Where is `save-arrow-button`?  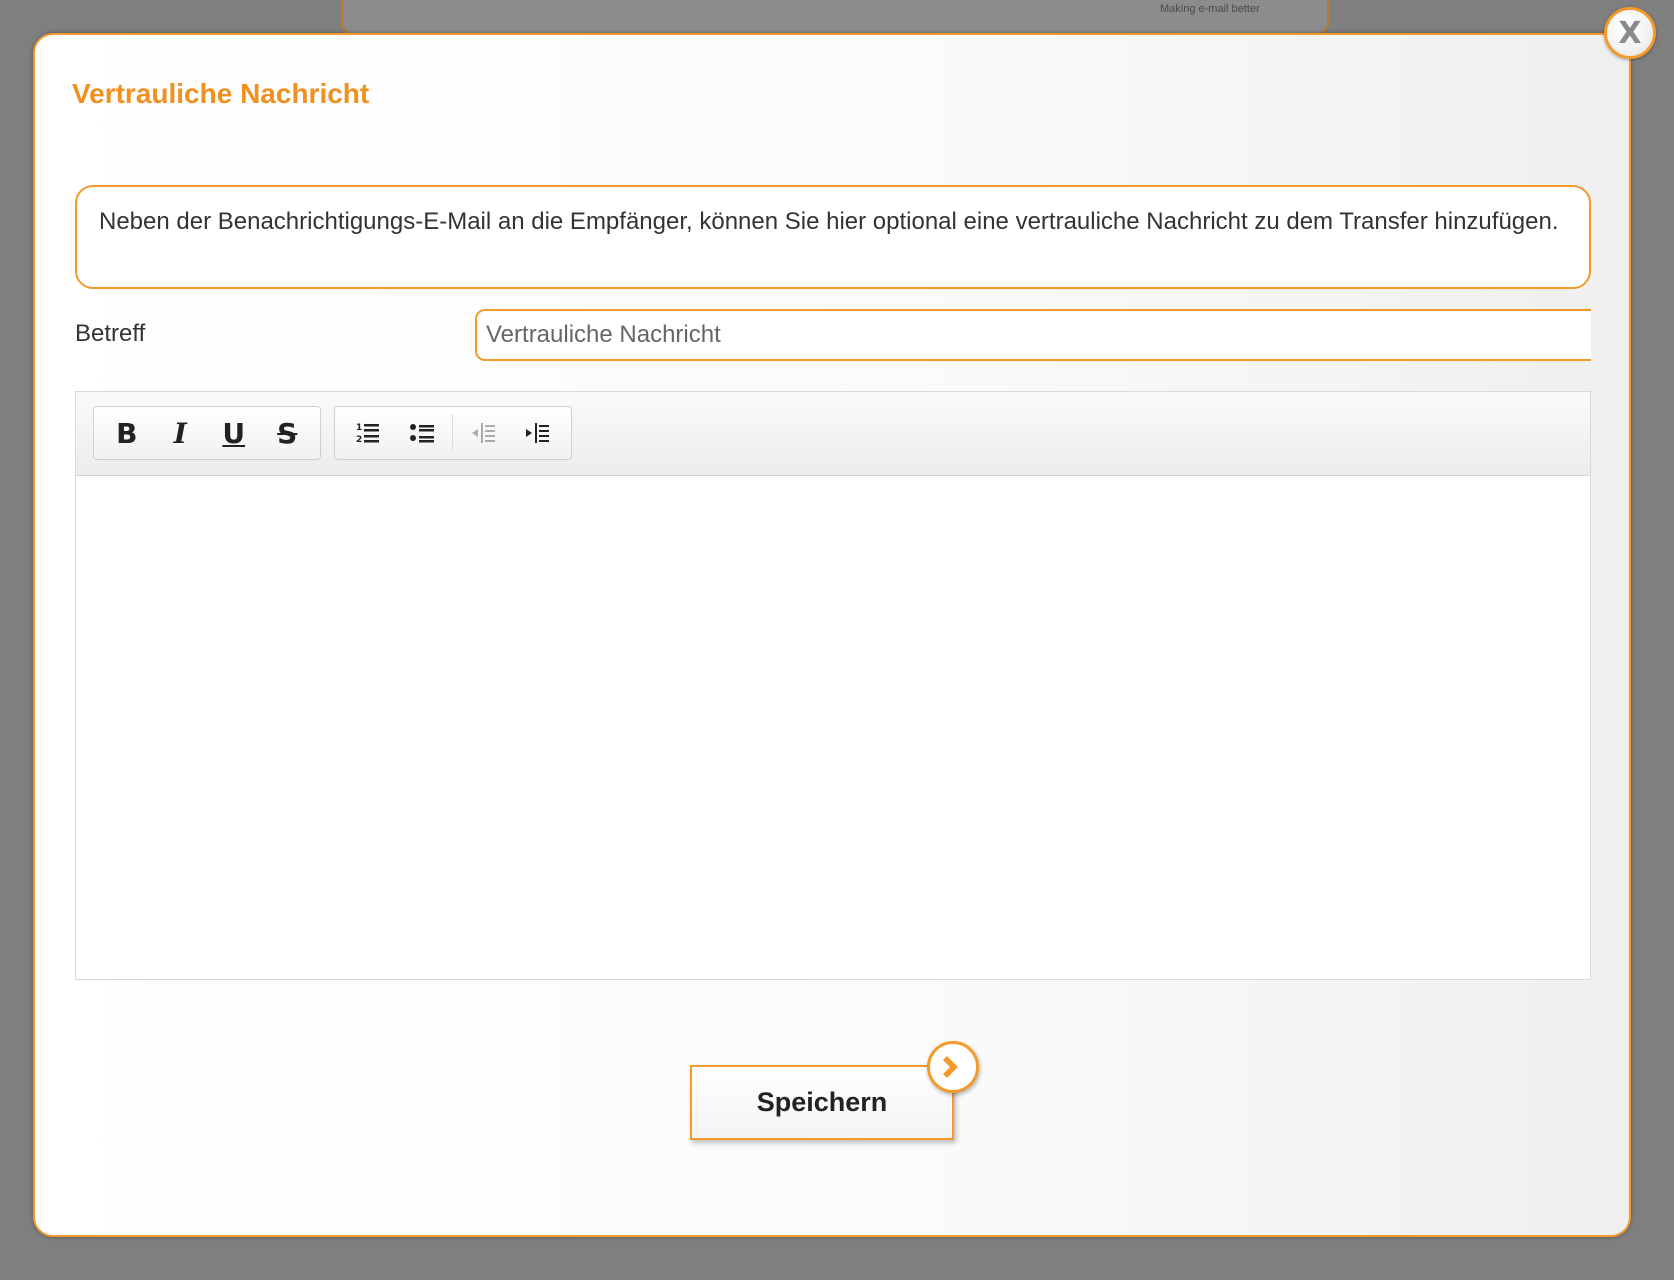 save-arrow-button is located at coordinates (953, 1067).